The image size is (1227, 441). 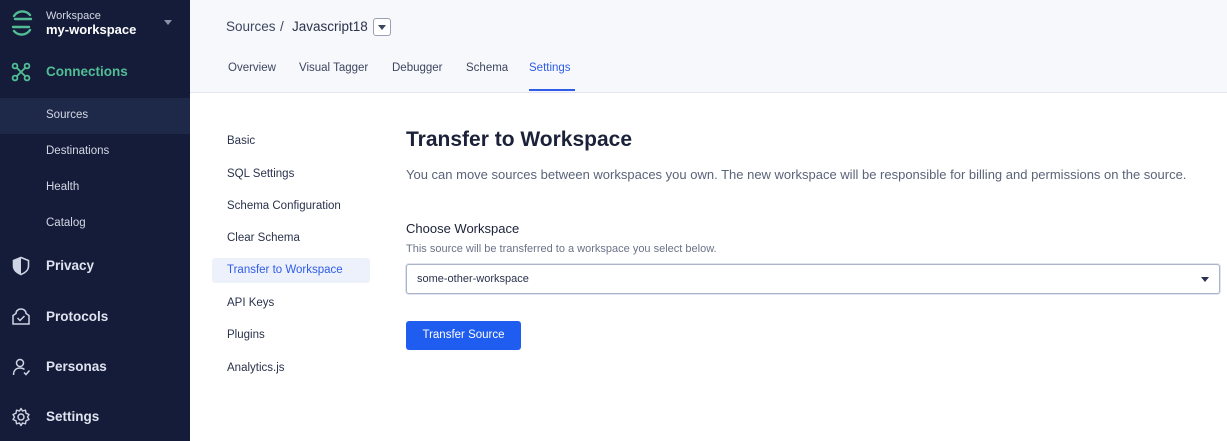 I want to click on sidebar-item-catalog: Catalog, so click(x=95, y=224).